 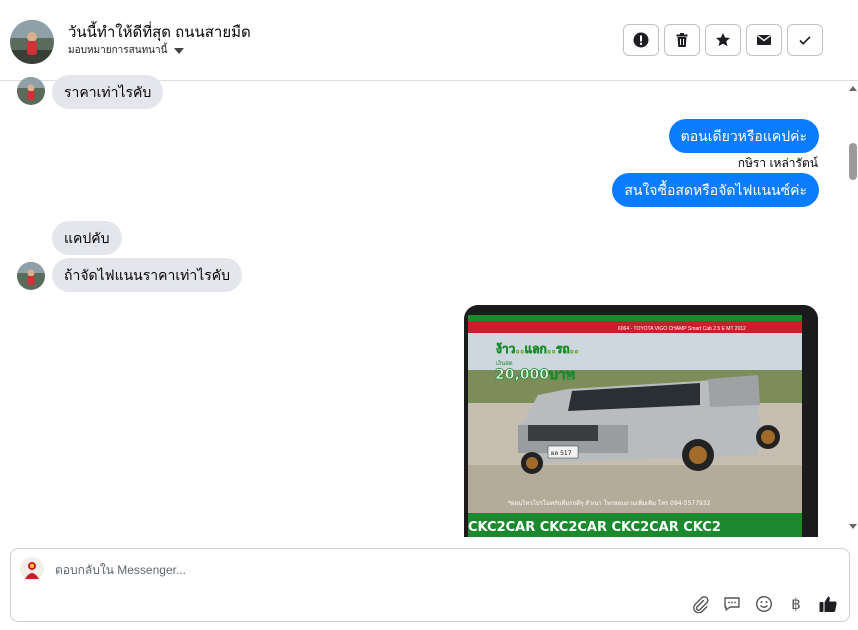 I want to click on reply-input, so click(x=355, y=570).